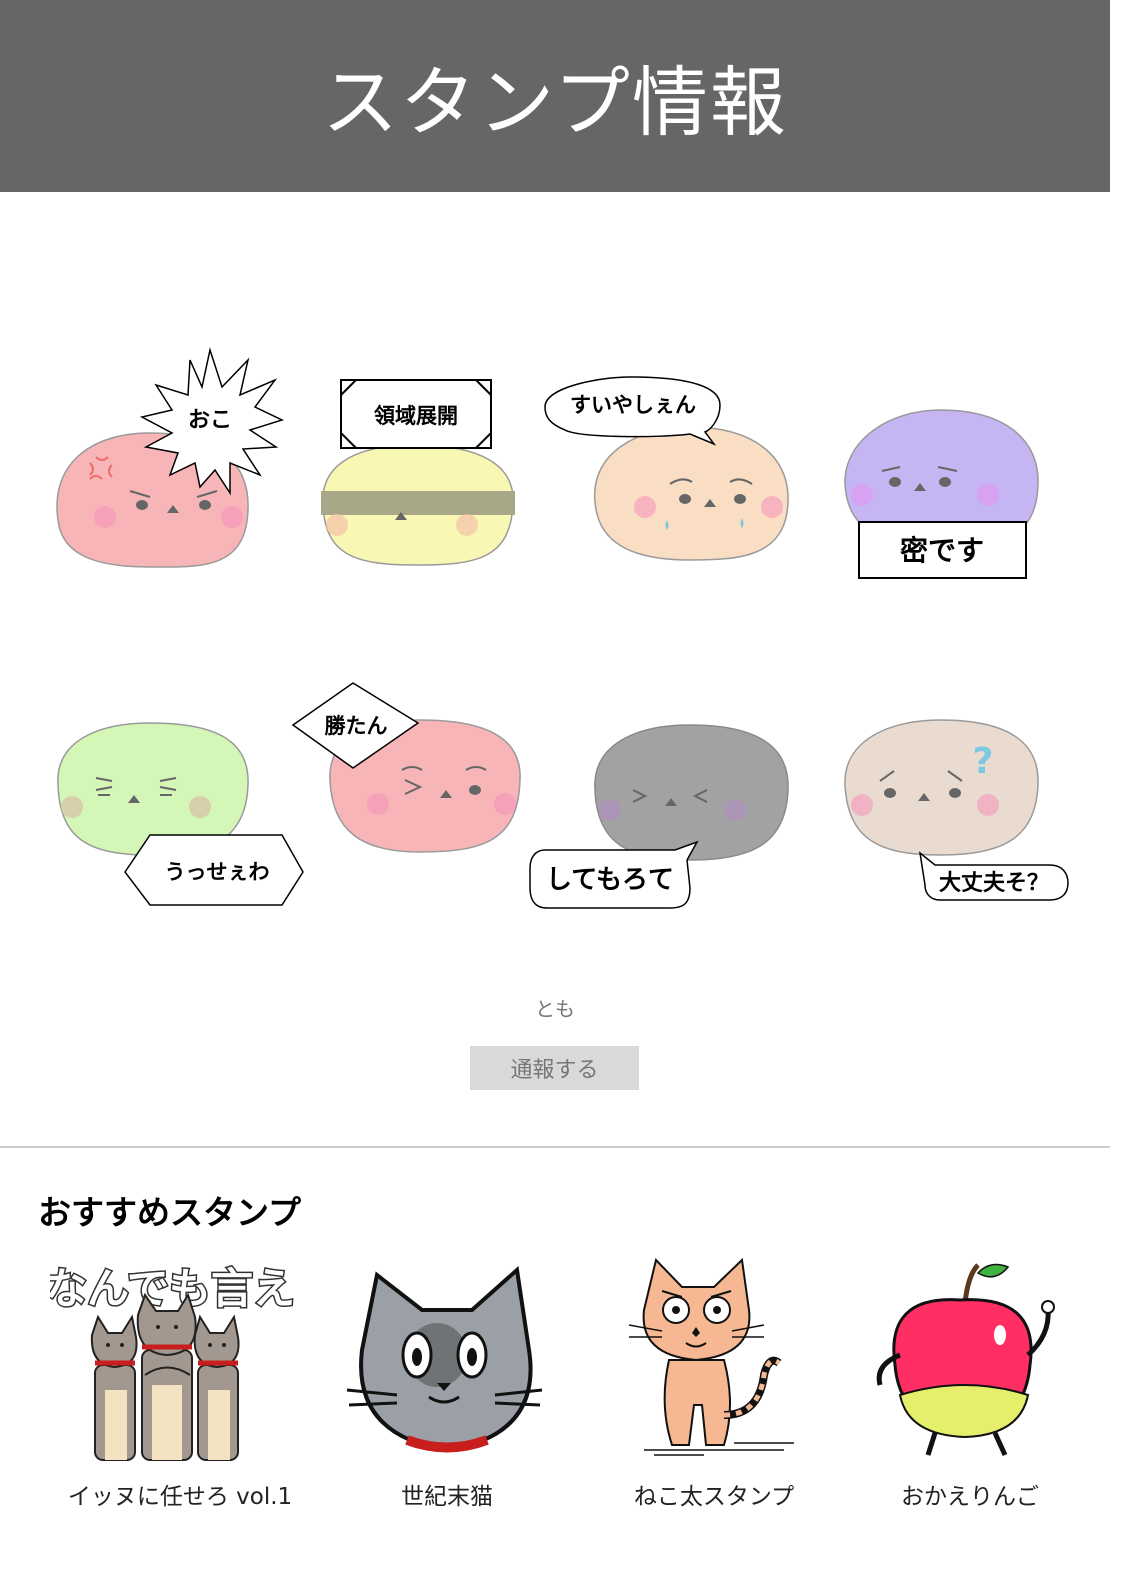  I want to click on recommend-item-3: ねこ太スタンプ, so click(714, 1385).